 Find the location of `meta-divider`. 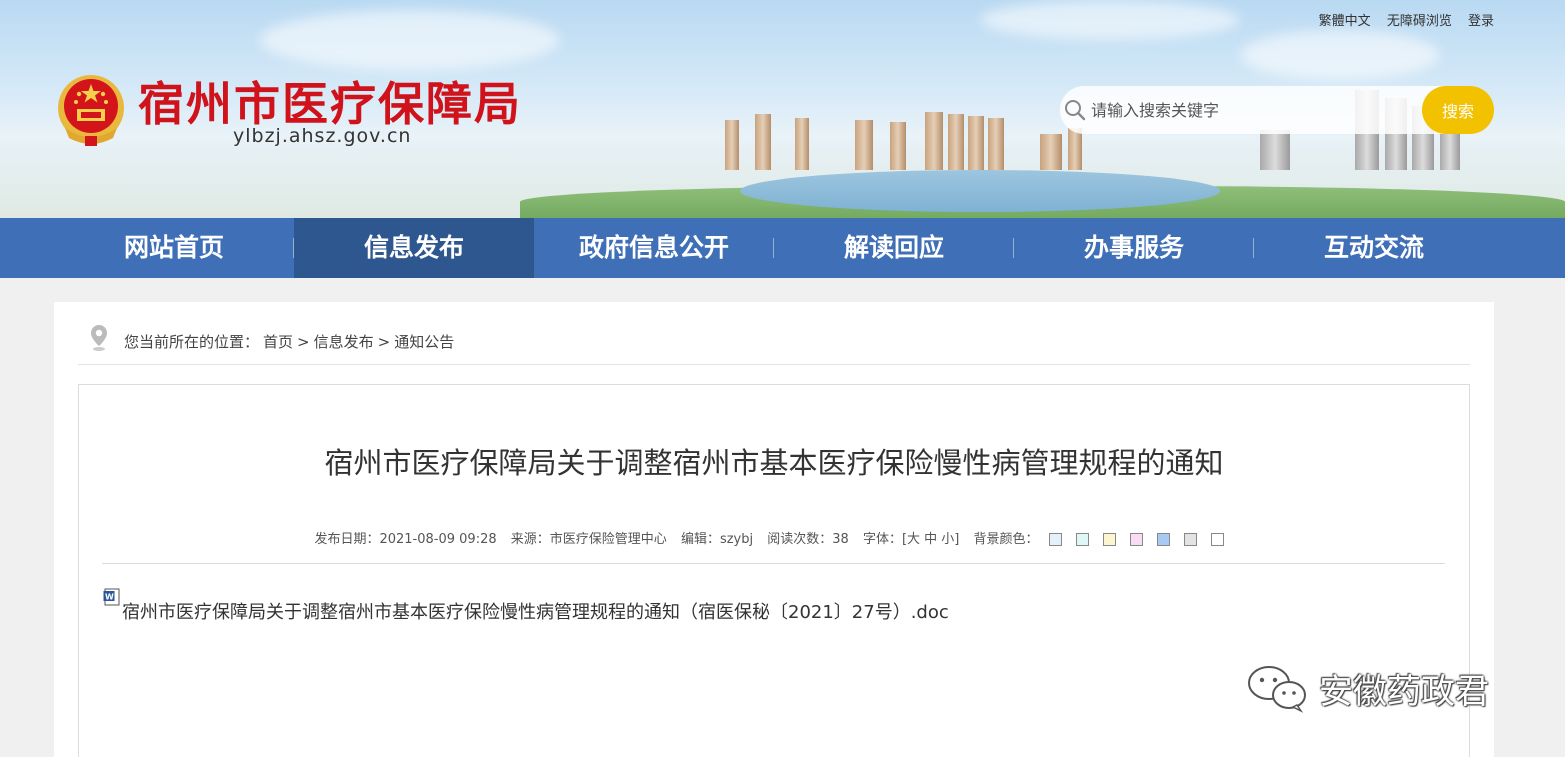

meta-divider is located at coordinates (773, 563).